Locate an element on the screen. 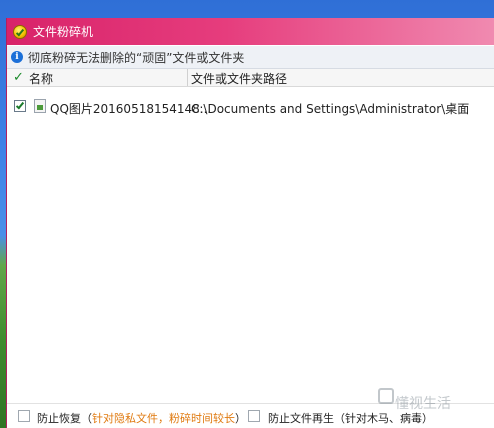 This screenshot has height=428, width=494. prevent-regen-label: 防止文件再生 is located at coordinates (301, 418).